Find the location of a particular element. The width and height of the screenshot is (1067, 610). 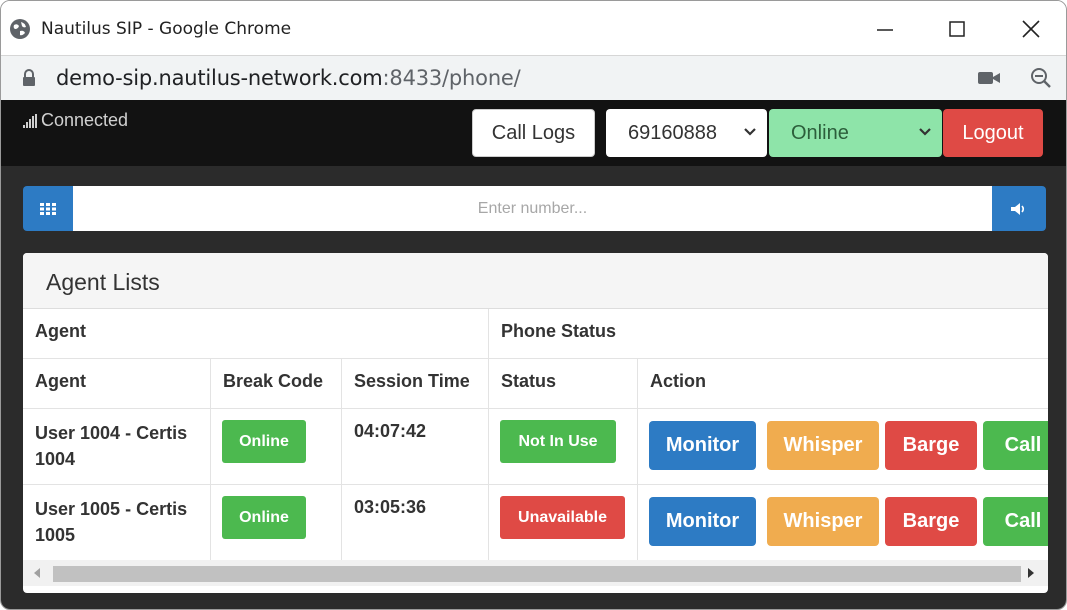

scroll-right-arrow-icon is located at coordinates (1031, 573).